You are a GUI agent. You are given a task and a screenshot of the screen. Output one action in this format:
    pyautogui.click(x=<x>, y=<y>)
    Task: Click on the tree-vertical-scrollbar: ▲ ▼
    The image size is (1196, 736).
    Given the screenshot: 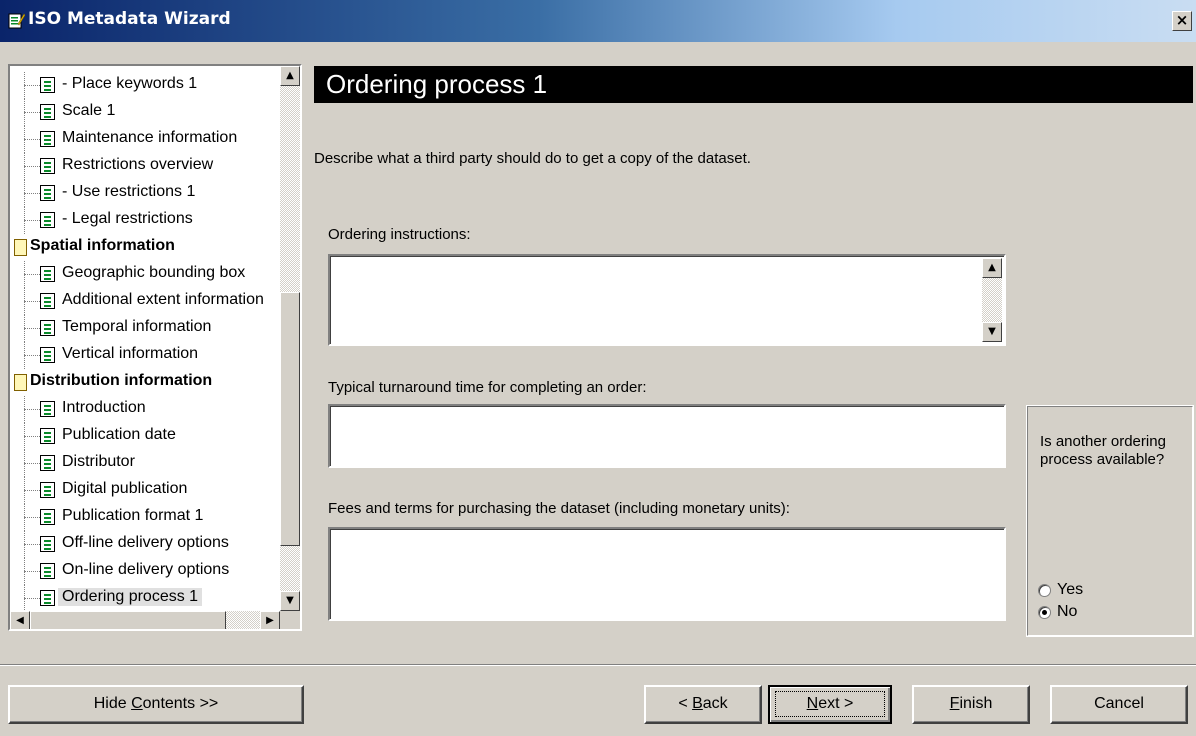 What is the action you would take?
    pyautogui.click(x=290, y=338)
    